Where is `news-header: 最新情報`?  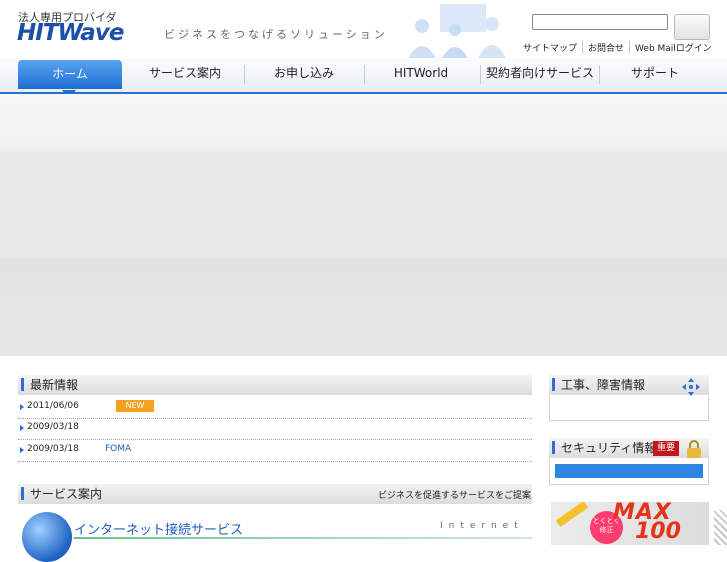 news-header: 最新情報 is located at coordinates (275, 385).